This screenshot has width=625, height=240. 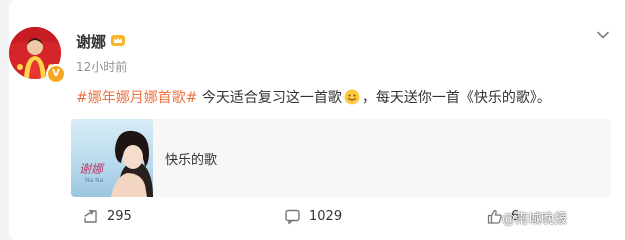 What do you see at coordinates (603, 35) in the screenshot?
I see `chevron-down-icon` at bounding box center [603, 35].